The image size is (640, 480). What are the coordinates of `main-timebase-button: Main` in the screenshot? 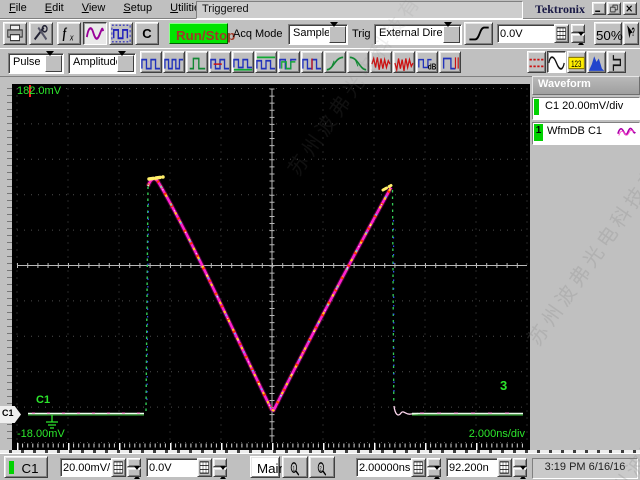 It's located at (268, 467).